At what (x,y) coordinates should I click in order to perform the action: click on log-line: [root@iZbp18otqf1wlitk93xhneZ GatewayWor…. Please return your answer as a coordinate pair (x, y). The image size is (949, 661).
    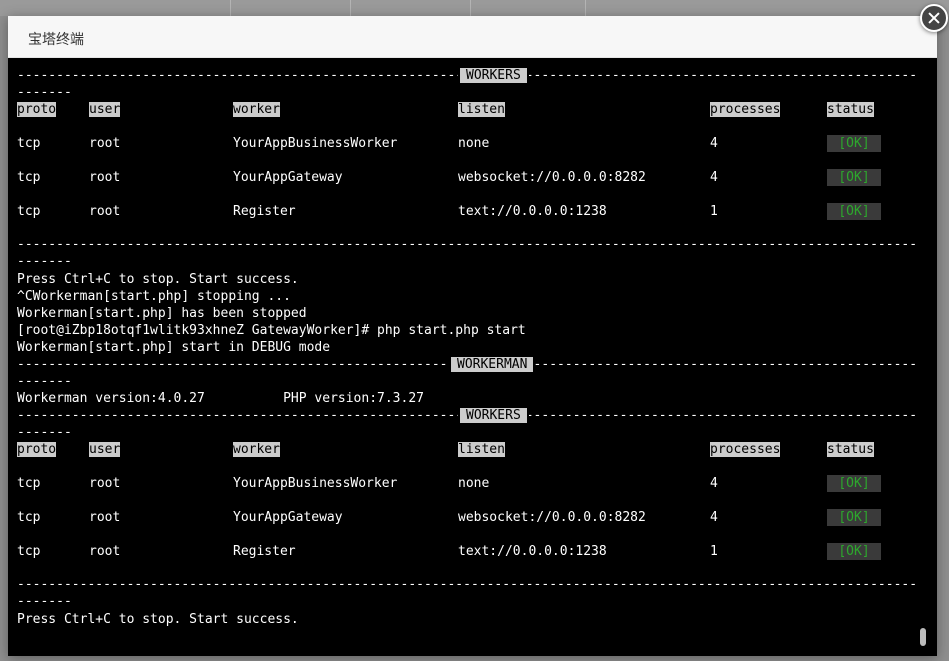
    Looking at the image, I should click on (271, 330).